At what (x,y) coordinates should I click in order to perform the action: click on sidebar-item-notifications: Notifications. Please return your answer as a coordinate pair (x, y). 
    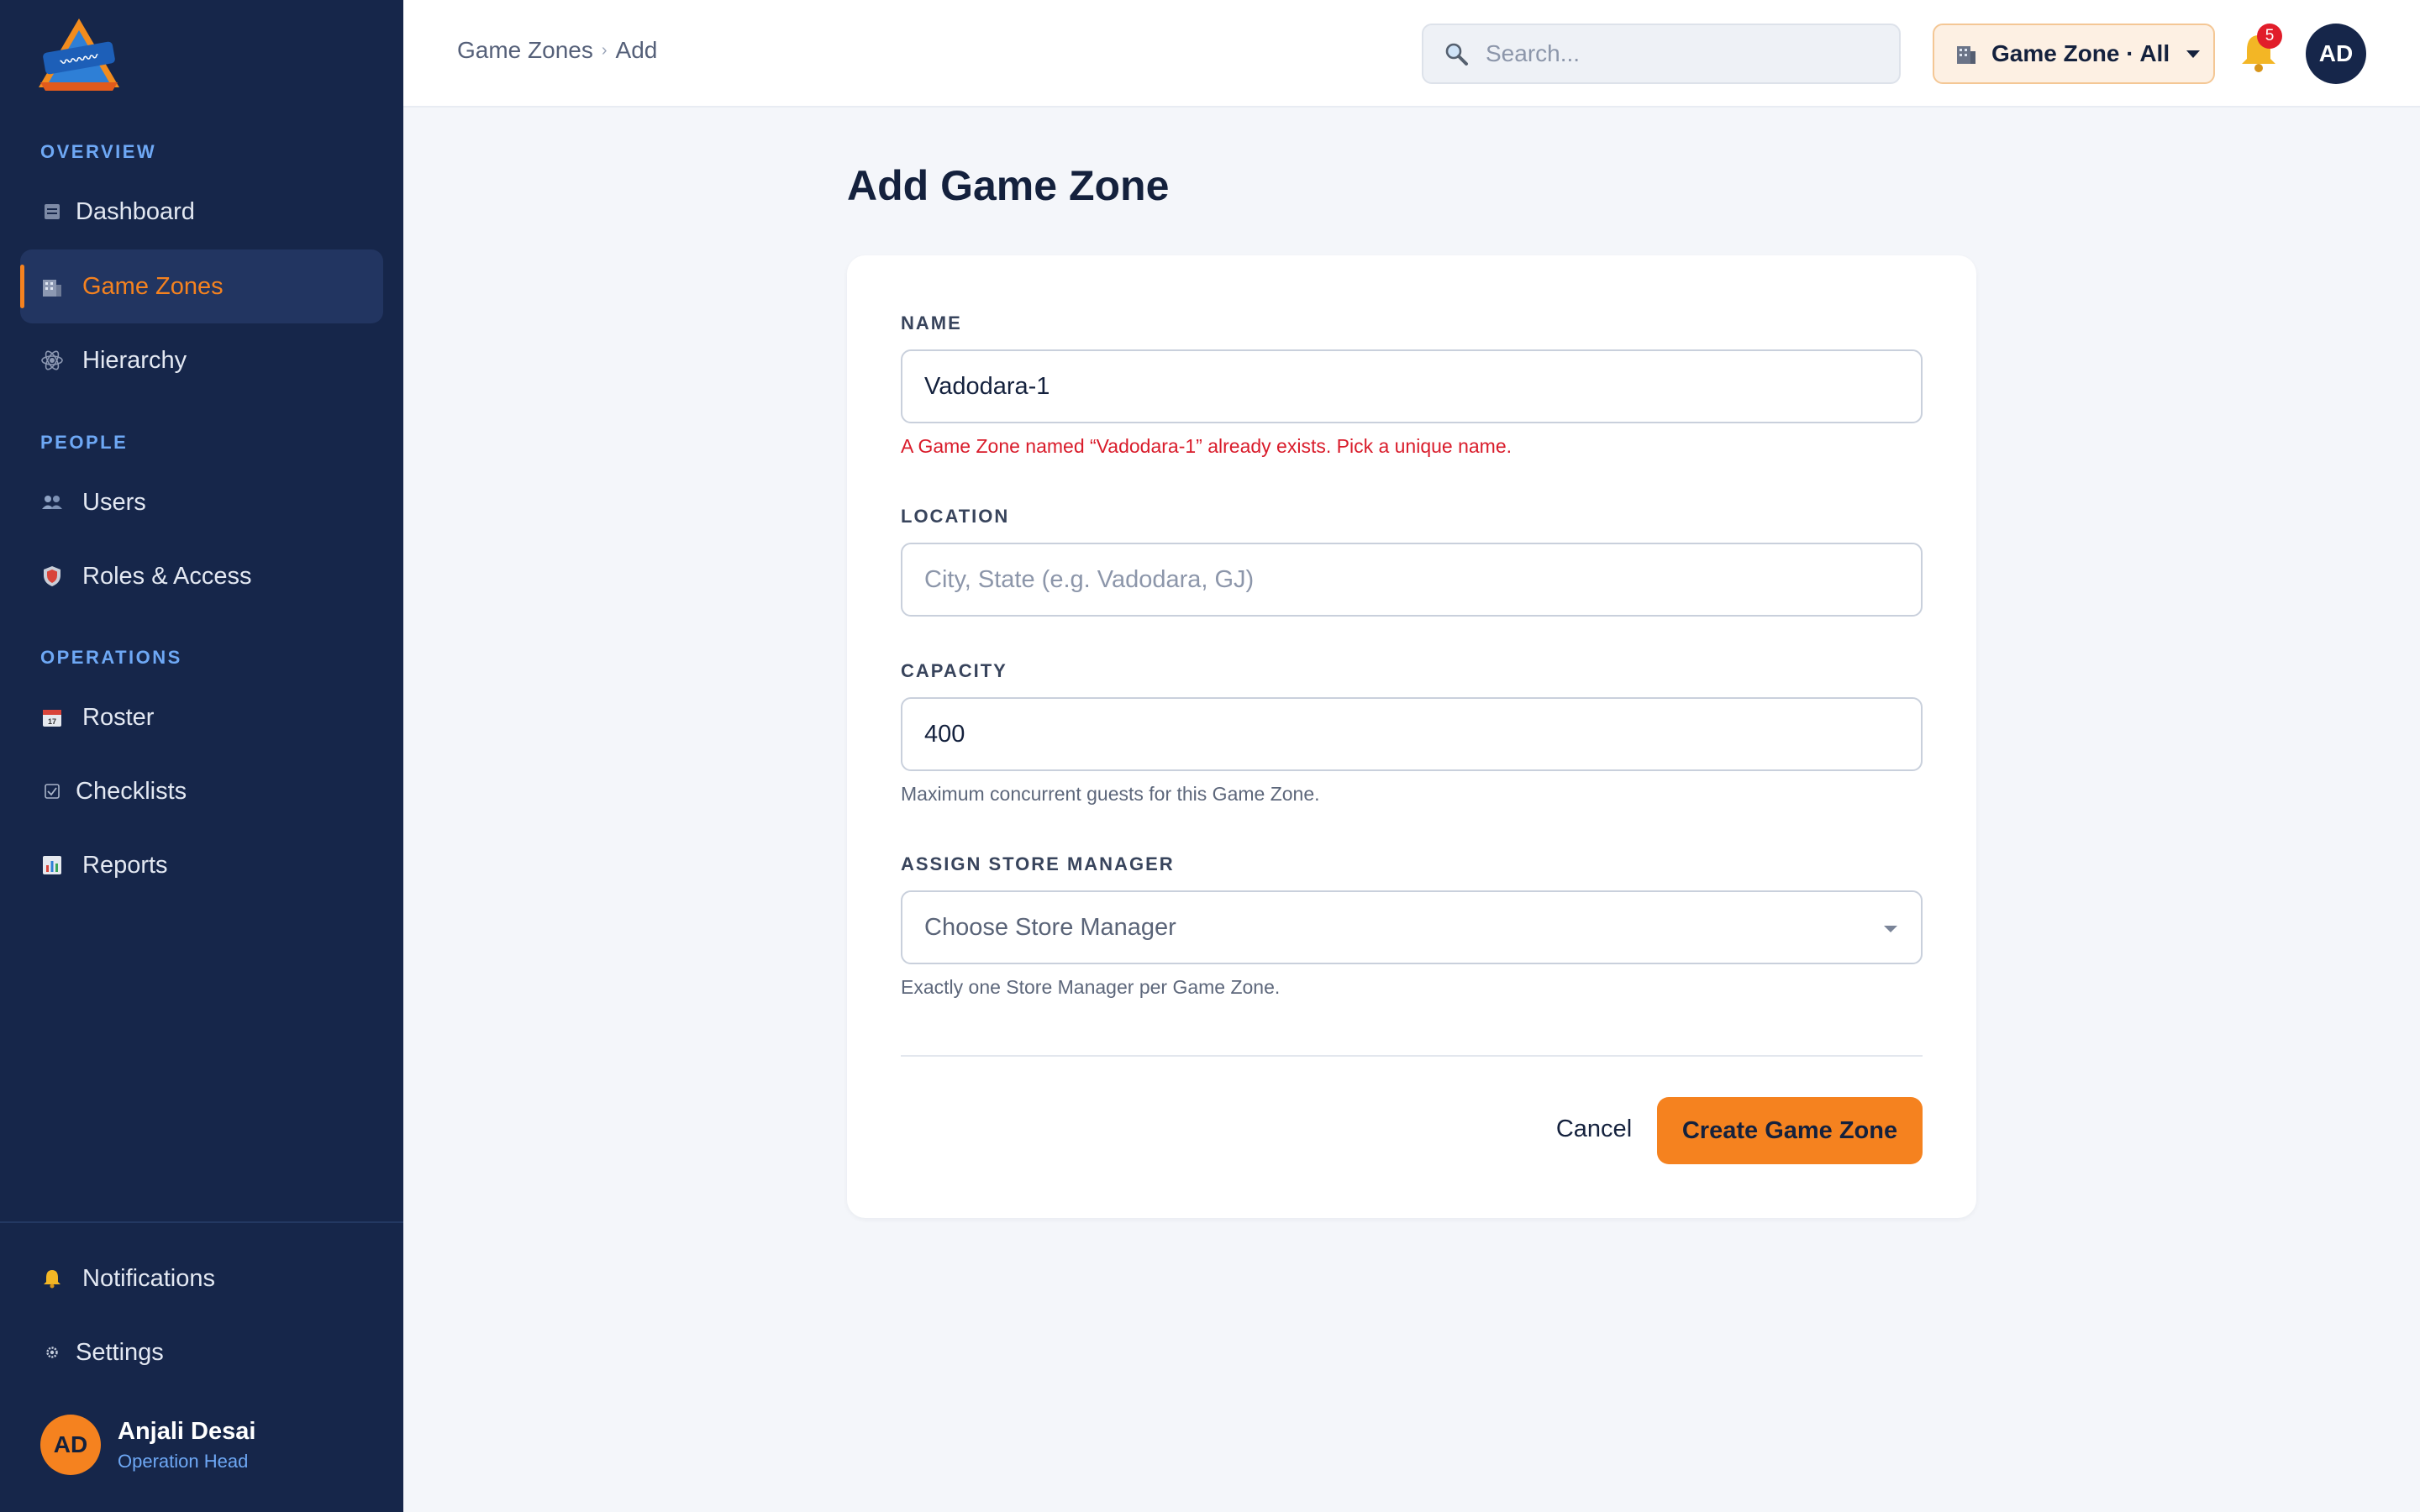
    Looking at the image, I should click on (202, 1278).